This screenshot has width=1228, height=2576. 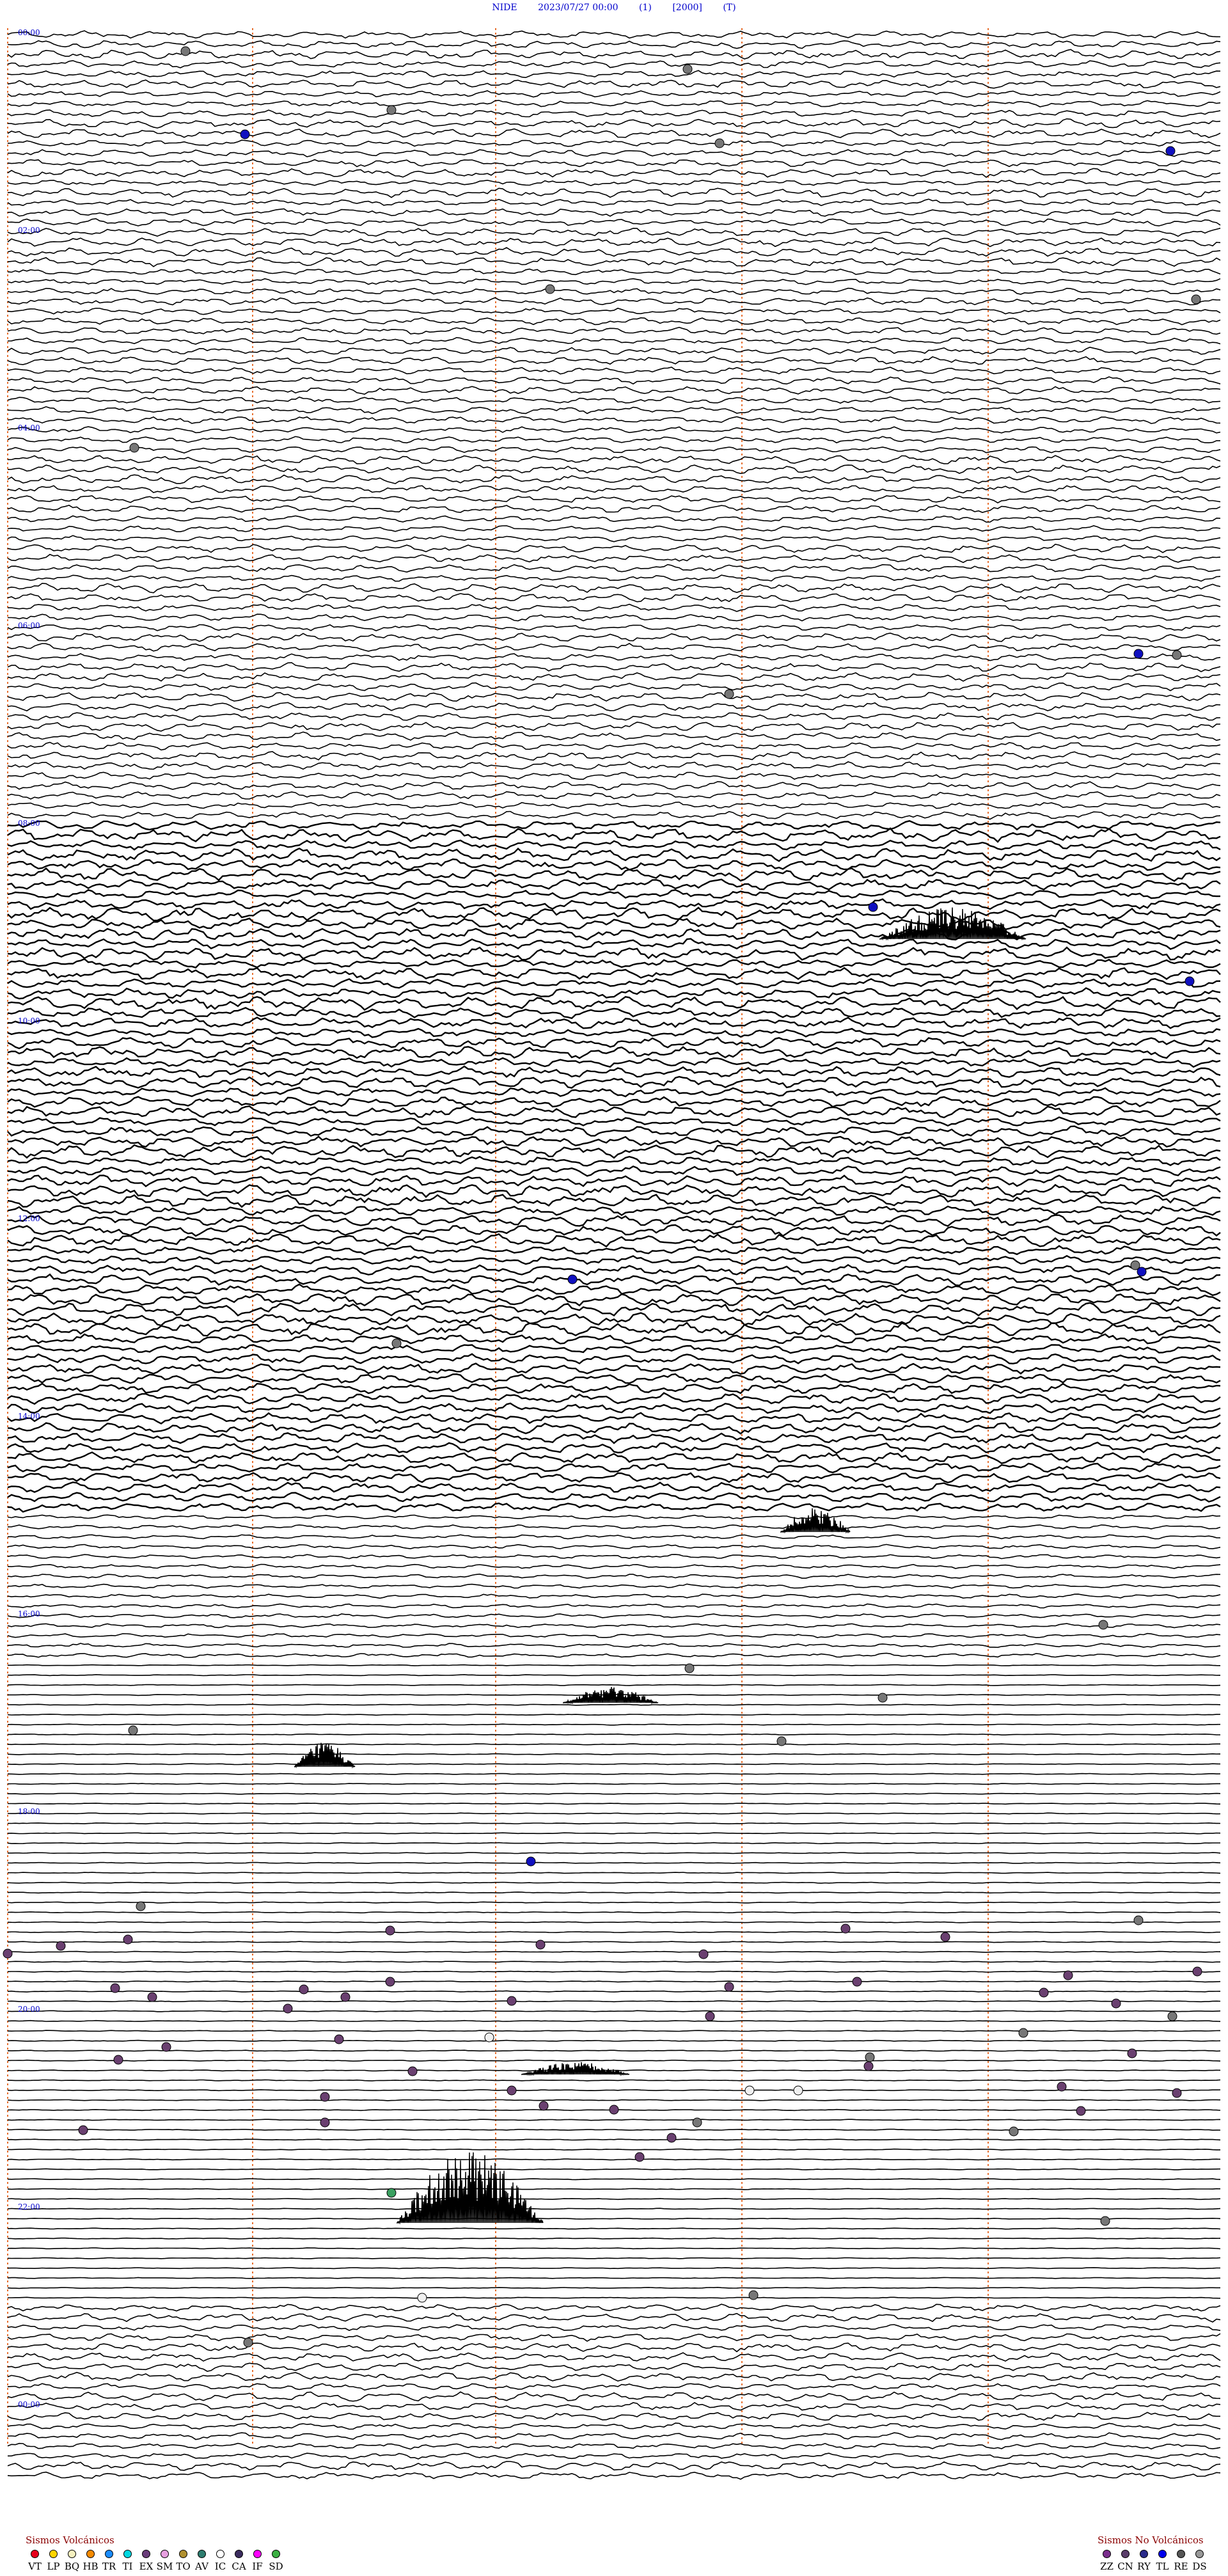 What do you see at coordinates (1151, 2540) in the screenshot?
I see `legend-nonvolcanic-title: Sismos No Volcánicos` at bounding box center [1151, 2540].